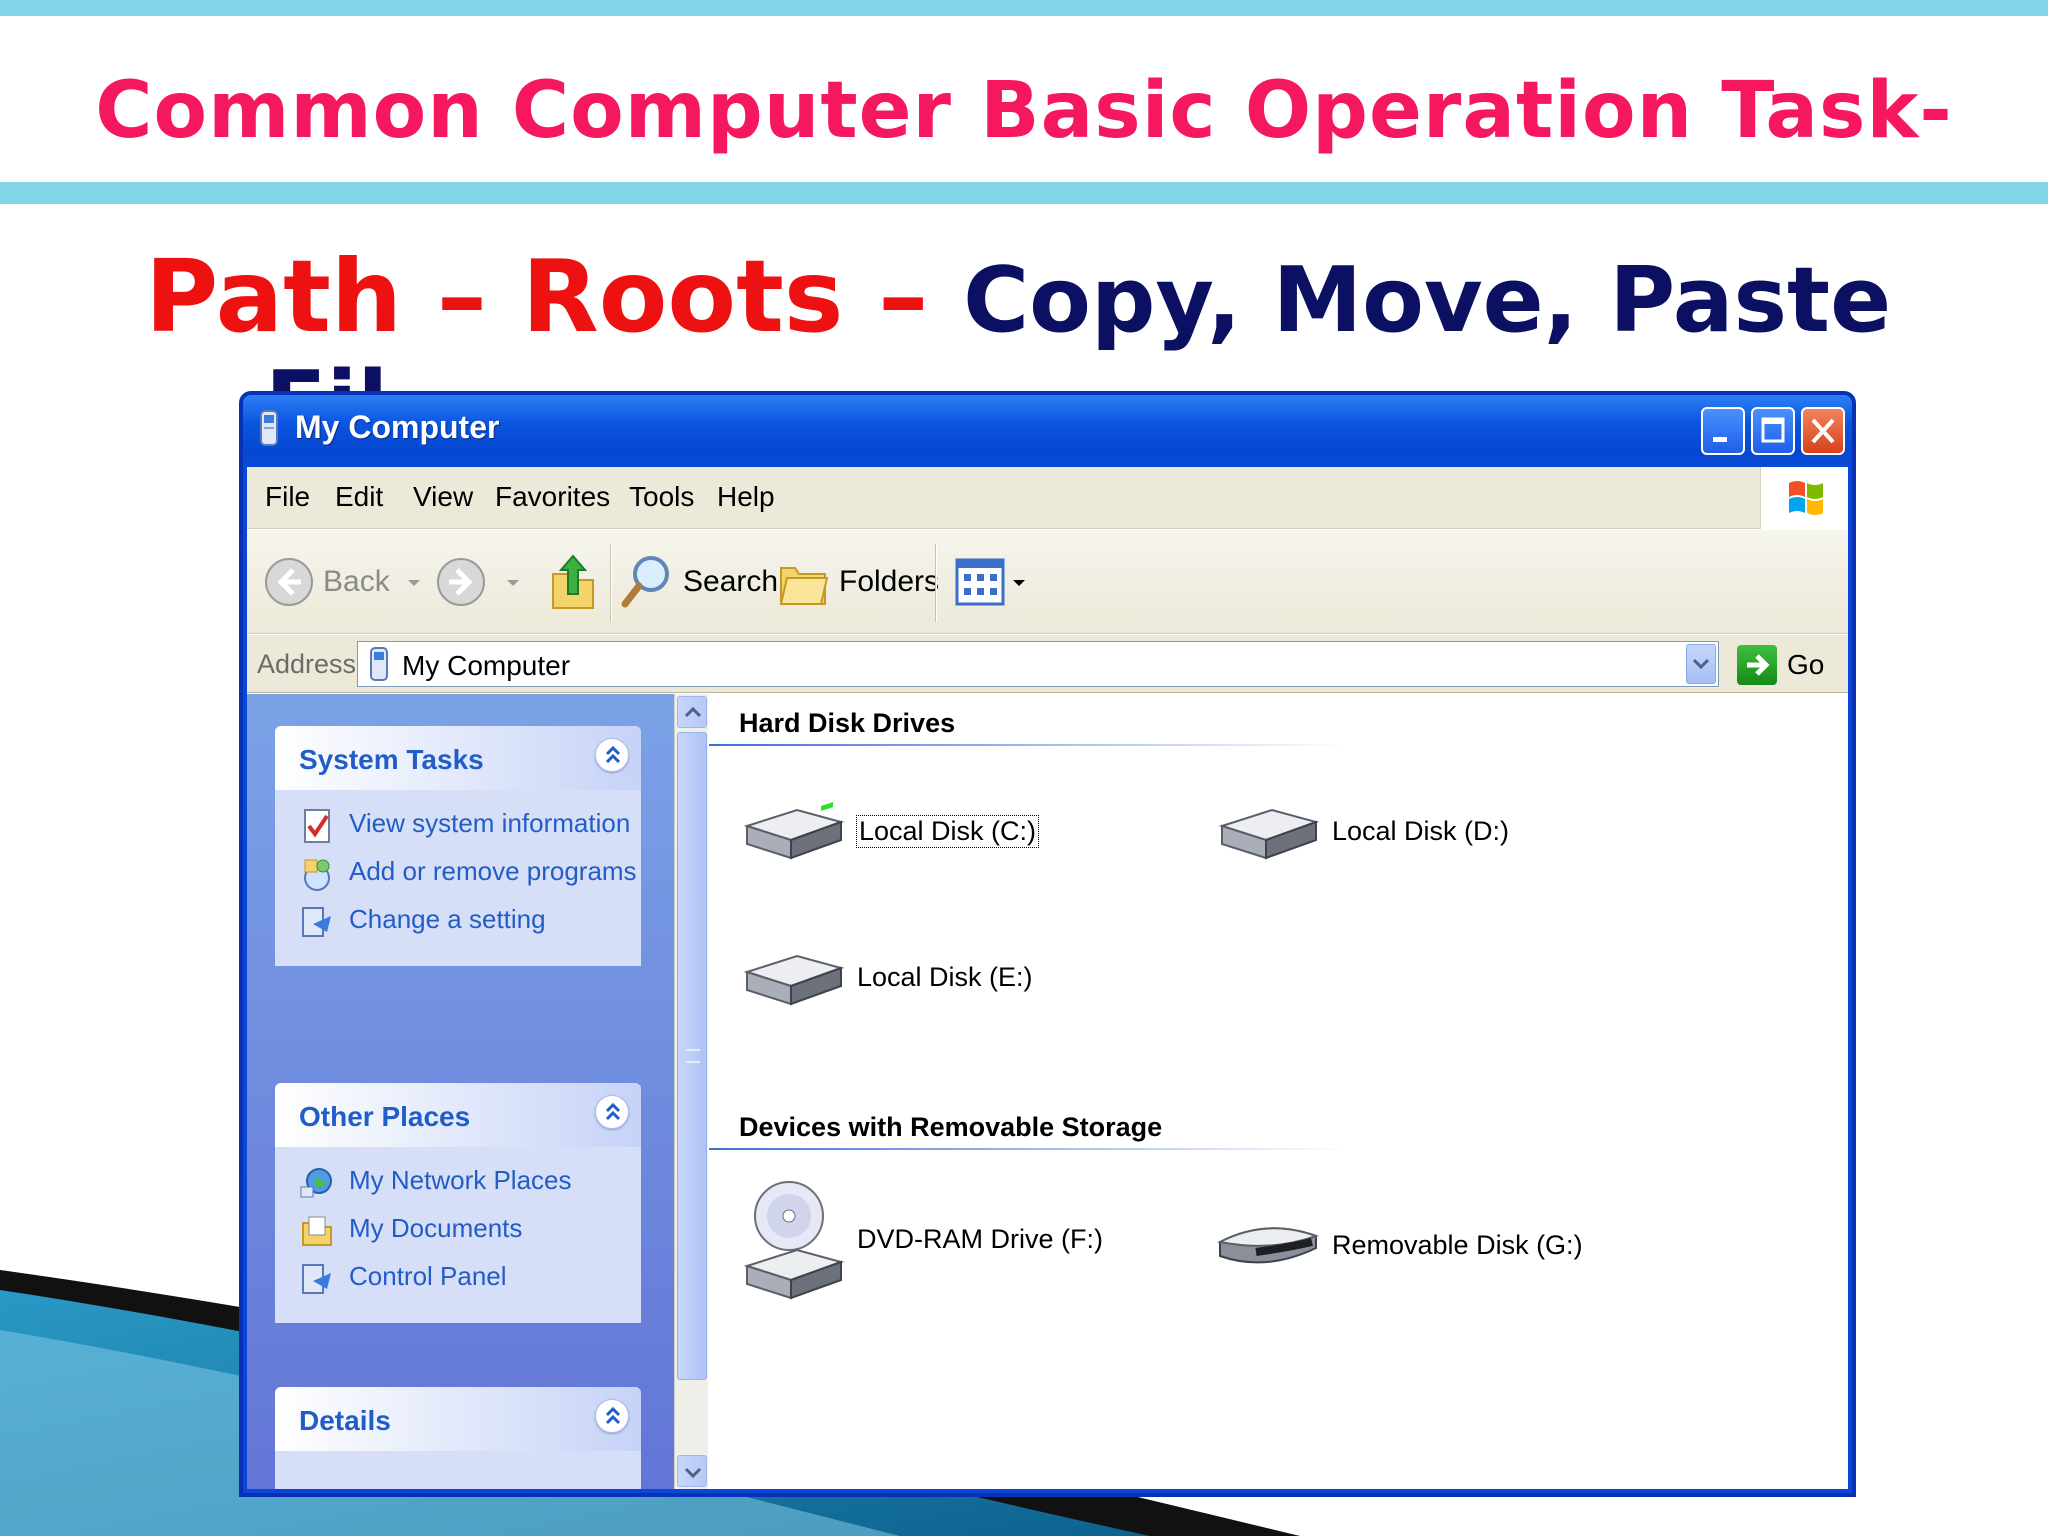 This screenshot has height=1536, width=2048. I want to click on drive-local-disk-e: Local Disk (E:), so click(887, 977).